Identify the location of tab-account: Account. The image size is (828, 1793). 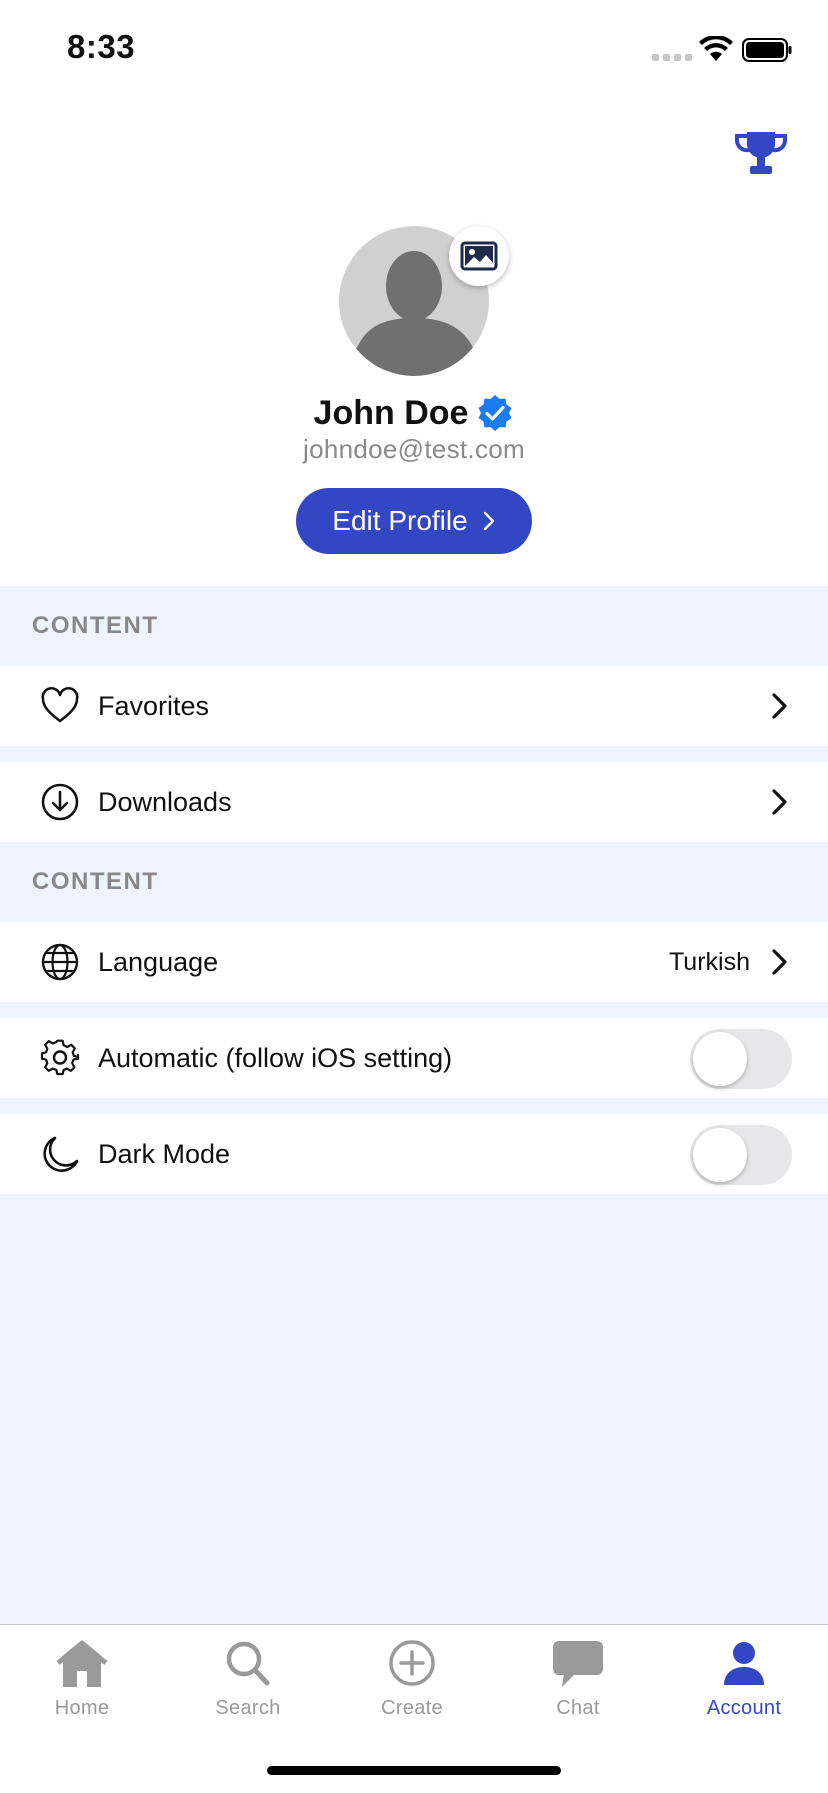
(744, 1689).